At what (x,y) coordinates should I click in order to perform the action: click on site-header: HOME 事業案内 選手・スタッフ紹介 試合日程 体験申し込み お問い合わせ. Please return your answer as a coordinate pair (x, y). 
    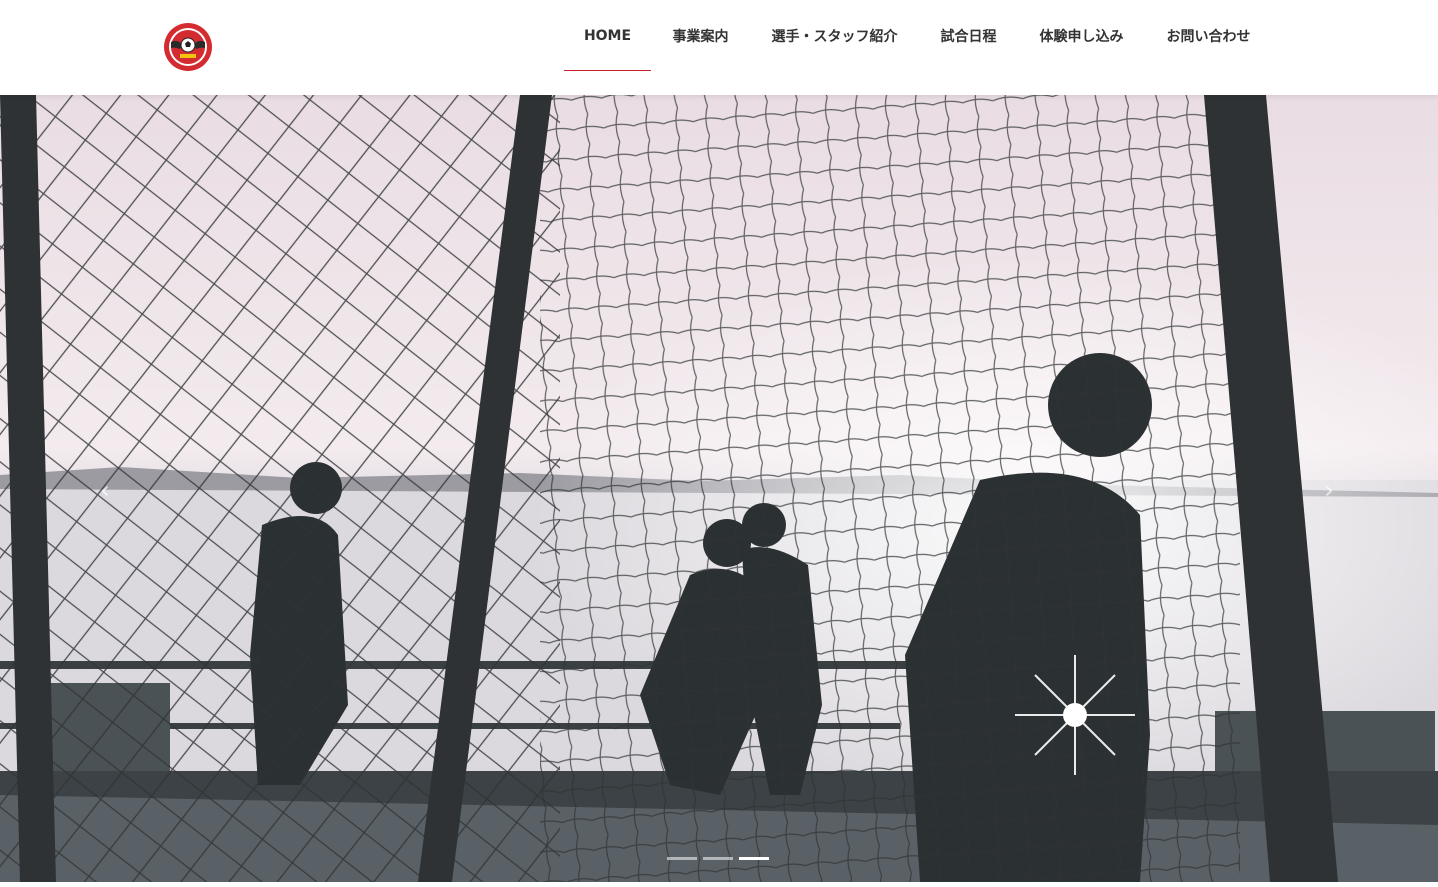
    Looking at the image, I should click on (719, 47).